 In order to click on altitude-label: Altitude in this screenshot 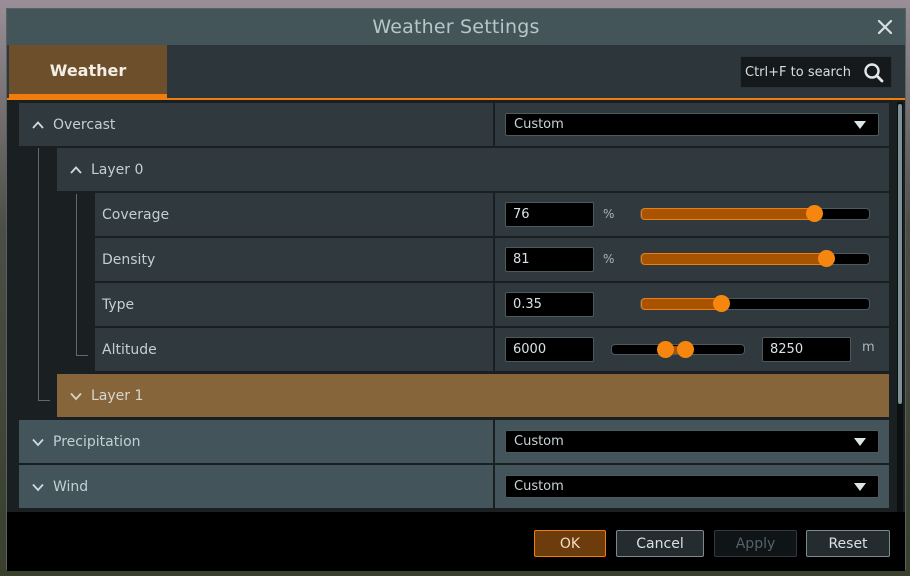, I will do `click(129, 349)`.